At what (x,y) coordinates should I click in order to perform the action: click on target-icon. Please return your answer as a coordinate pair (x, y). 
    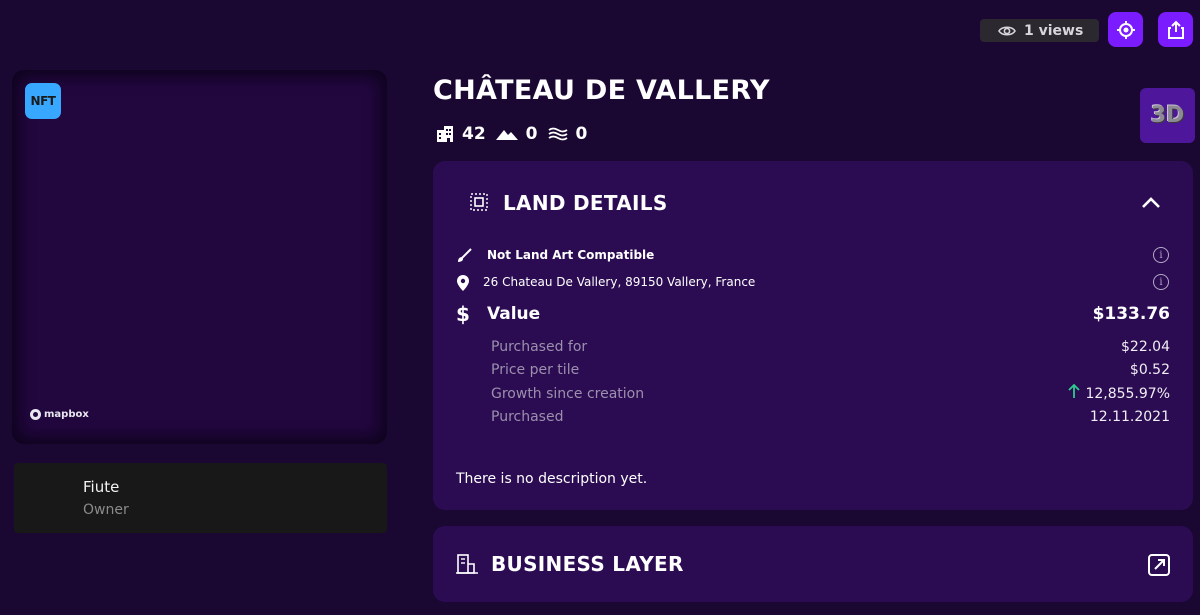
    Looking at the image, I should click on (1125, 29).